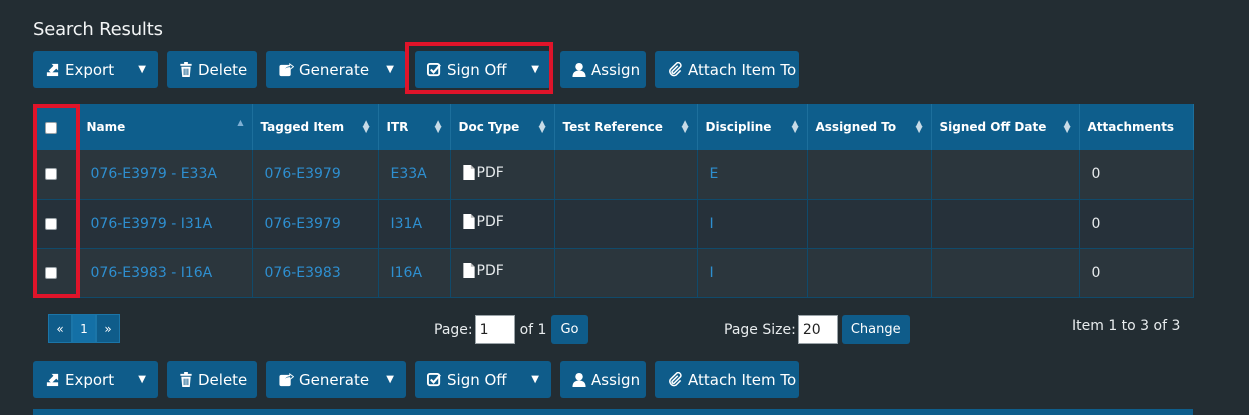 Image resolution: width=1249 pixels, height=415 pixels. What do you see at coordinates (108, 328) in the screenshot?
I see `pagination-last-button: »` at bounding box center [108, 328].